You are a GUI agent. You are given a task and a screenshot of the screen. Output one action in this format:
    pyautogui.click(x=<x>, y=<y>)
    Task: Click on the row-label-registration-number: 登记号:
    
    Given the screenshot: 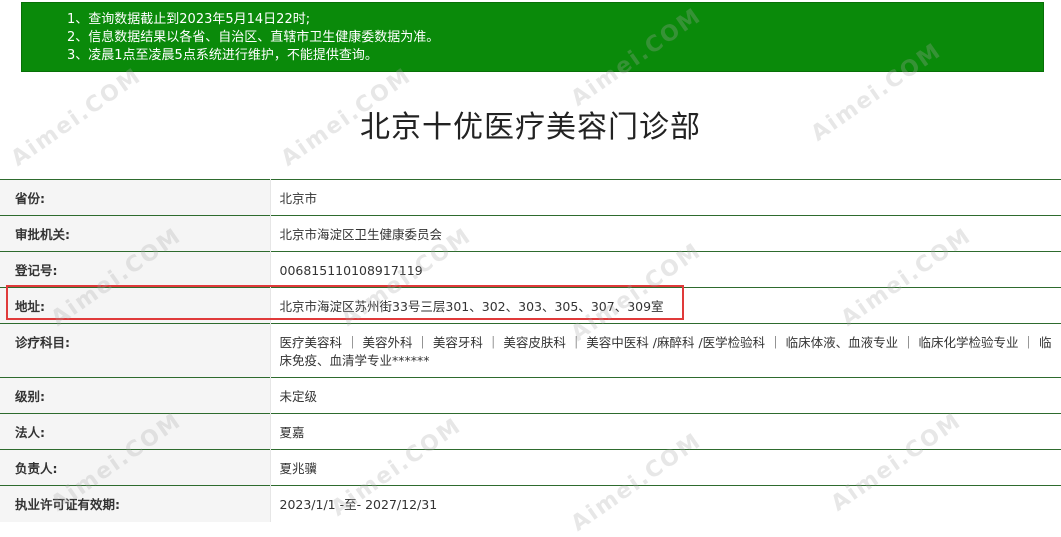 What is the action you would take?
    pyautogui.click(x=36, y=270)
    